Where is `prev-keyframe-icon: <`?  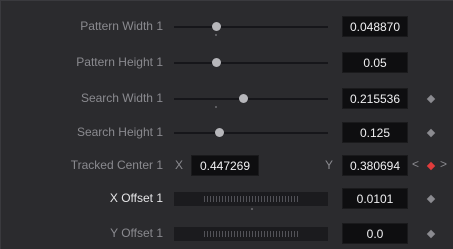
prev-keyframe-icon: < is located at coordinates (415, 164).